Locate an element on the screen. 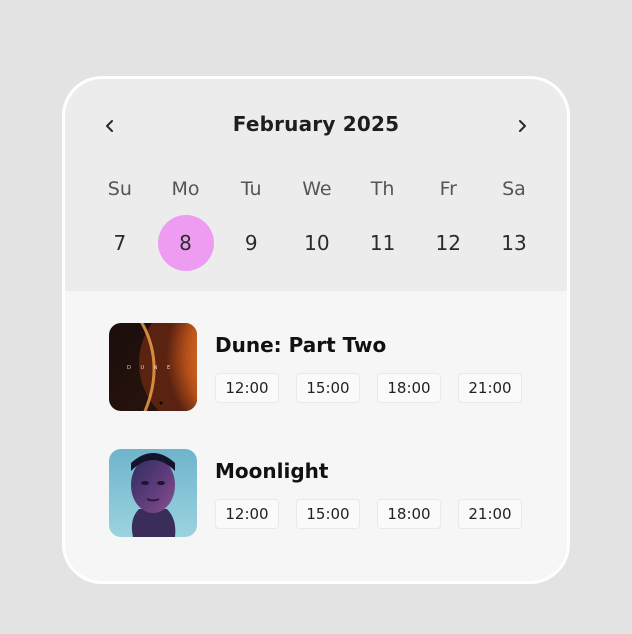 The height and width of the screenshot is (634, 632). date-number: 9 is located at coordinates (251, 243).